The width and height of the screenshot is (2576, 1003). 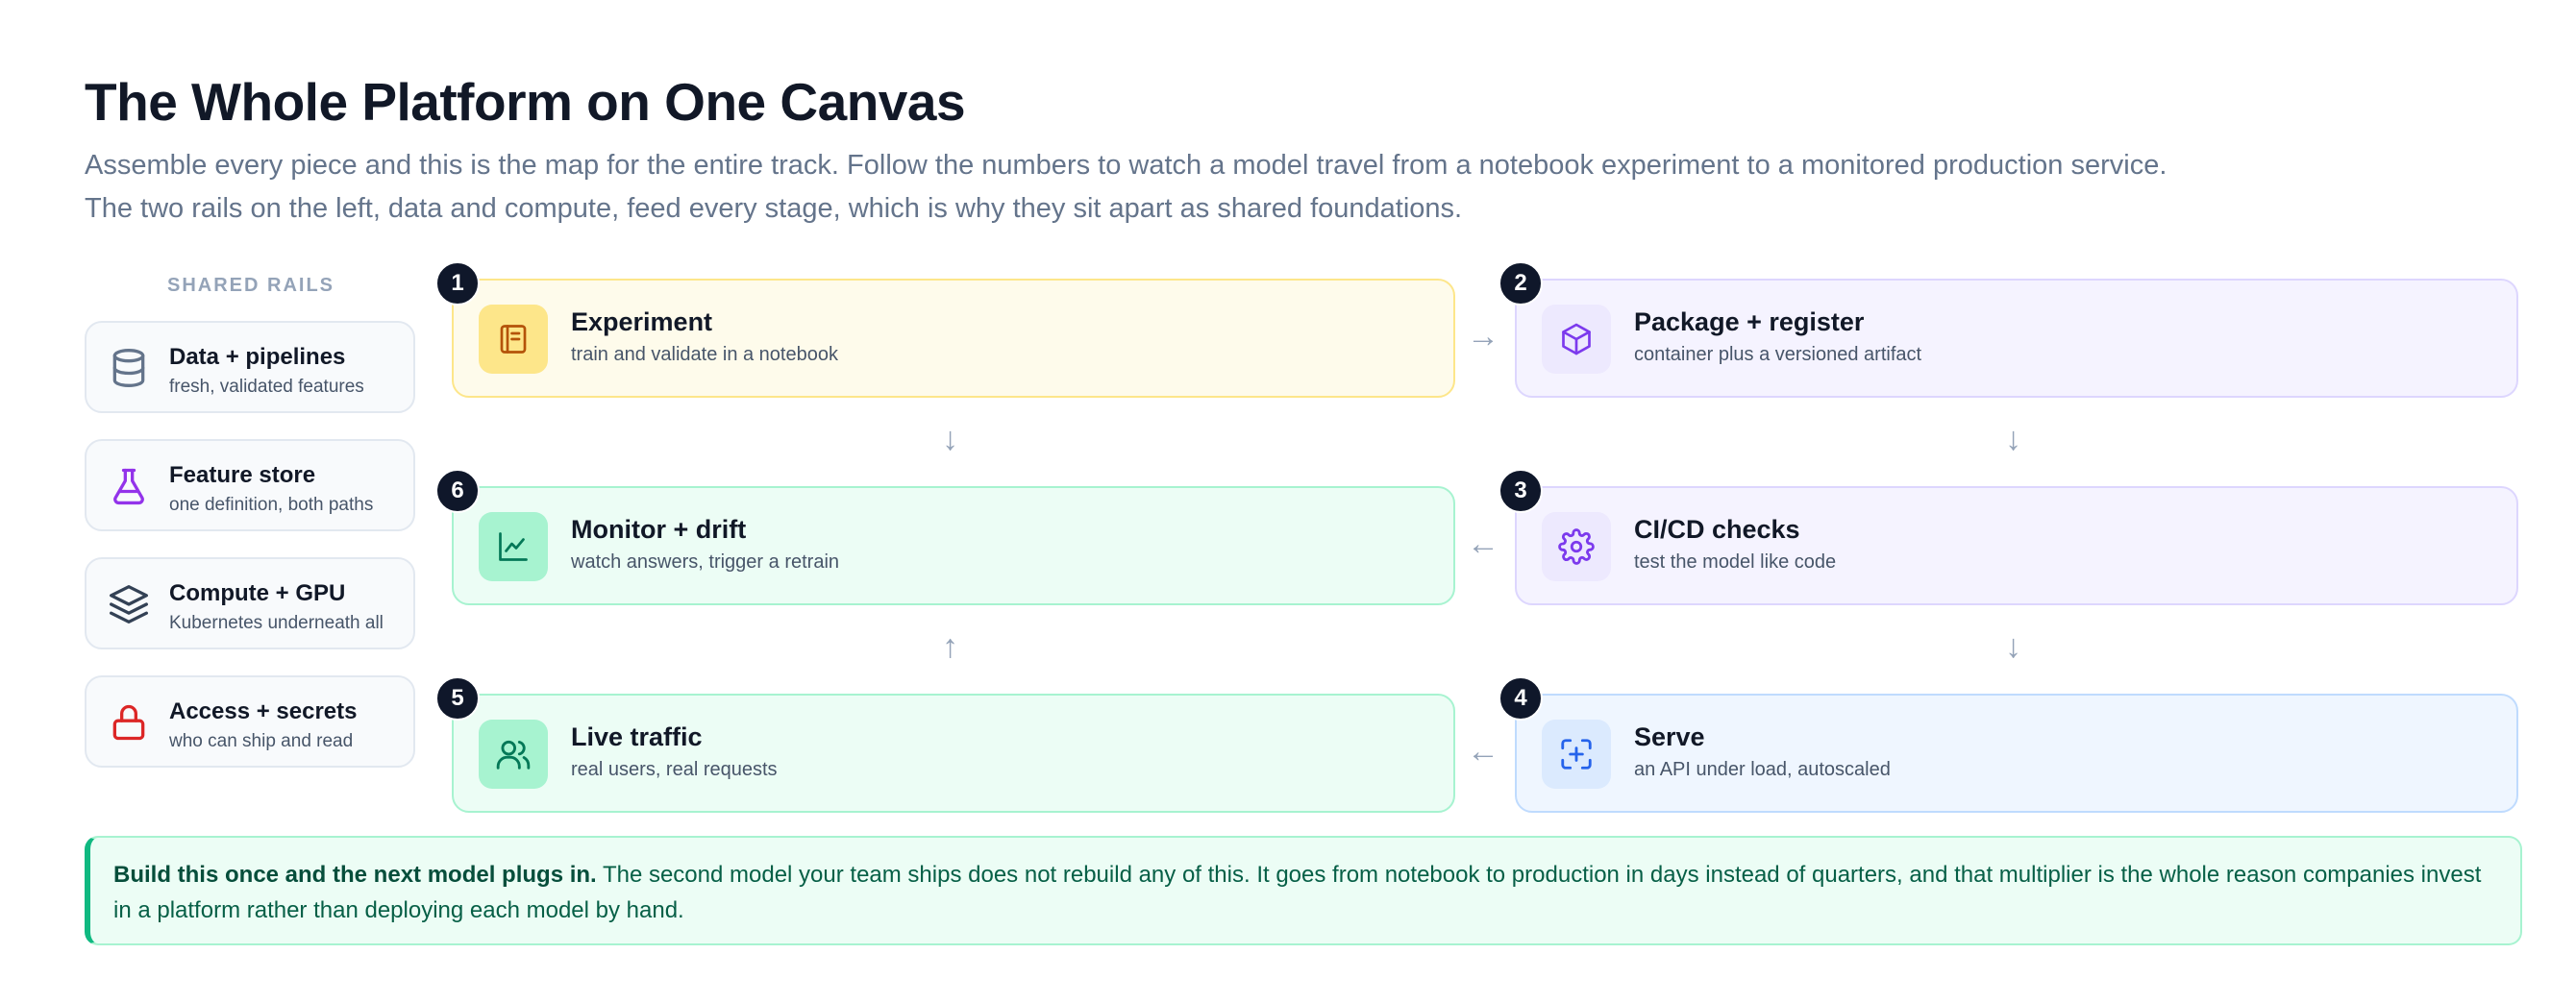 What do you see at coordinates (129, 486) in the screenshot?
I see `flask-icon` at bounding box center [129, 486].